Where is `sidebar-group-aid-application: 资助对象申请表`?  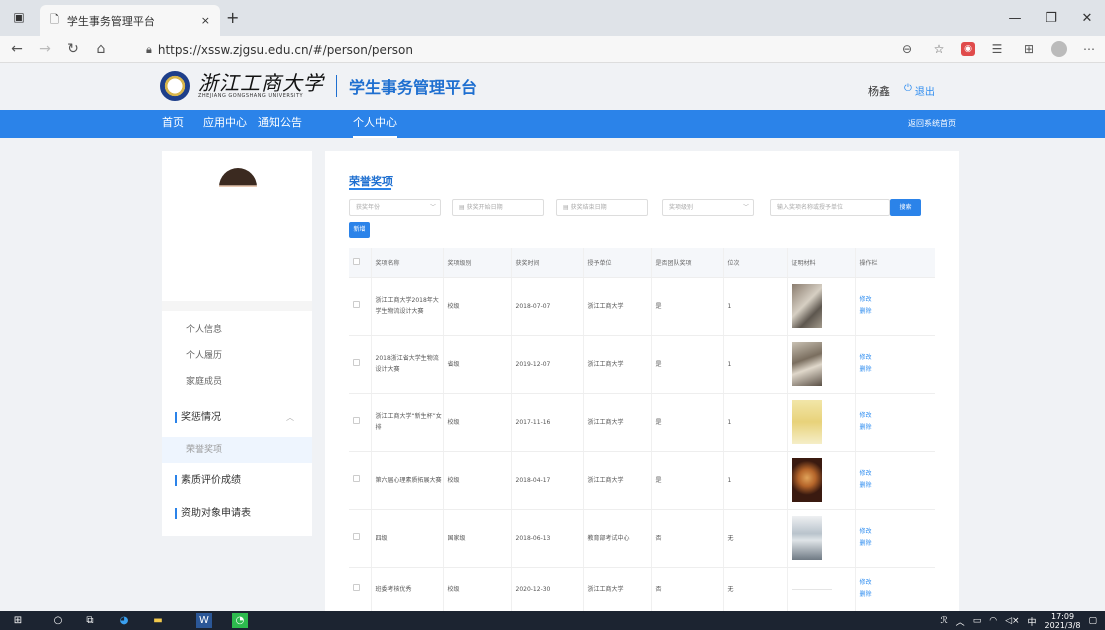
sidebar-group-aid-application: 资助对象申请表 is located at coordinates (237, 514).